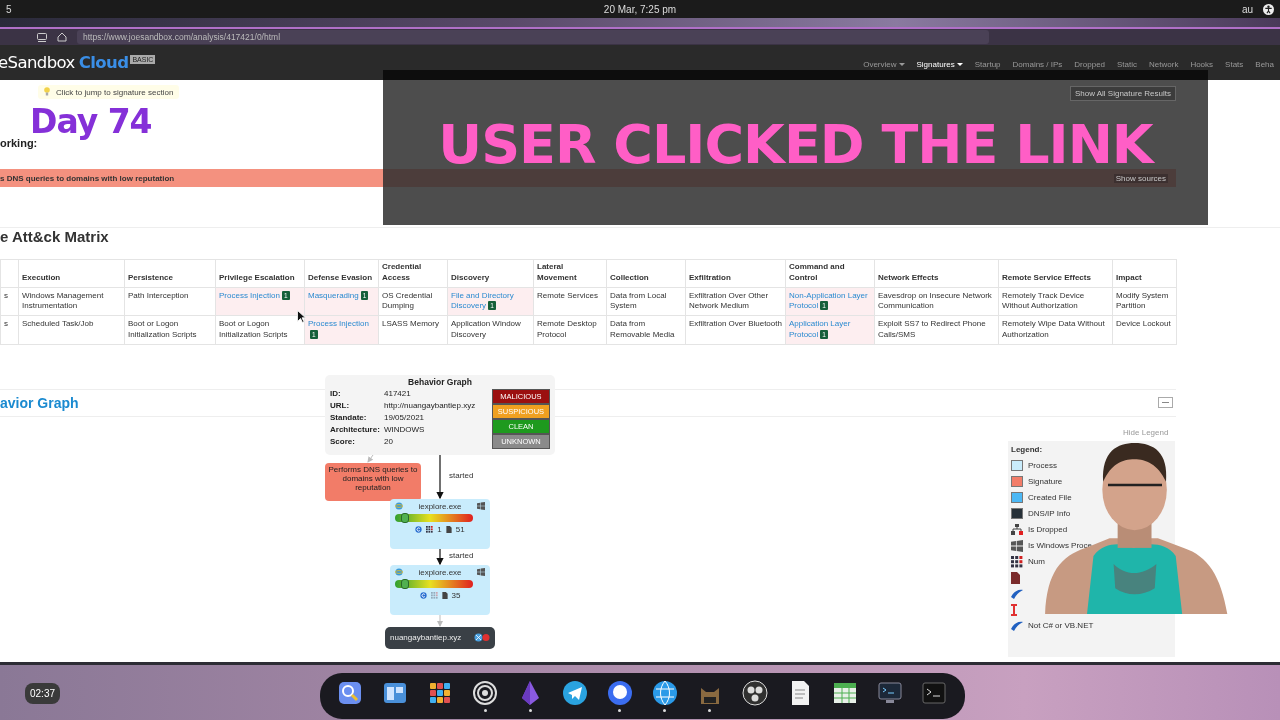 Image resolution: width=1280 pixels, height=720 pixels. What do you see at coordinates (1122, 93) in the screenshot?
I see `show-all-button: Show All Signature Results` at bounding box center [1122, 93].